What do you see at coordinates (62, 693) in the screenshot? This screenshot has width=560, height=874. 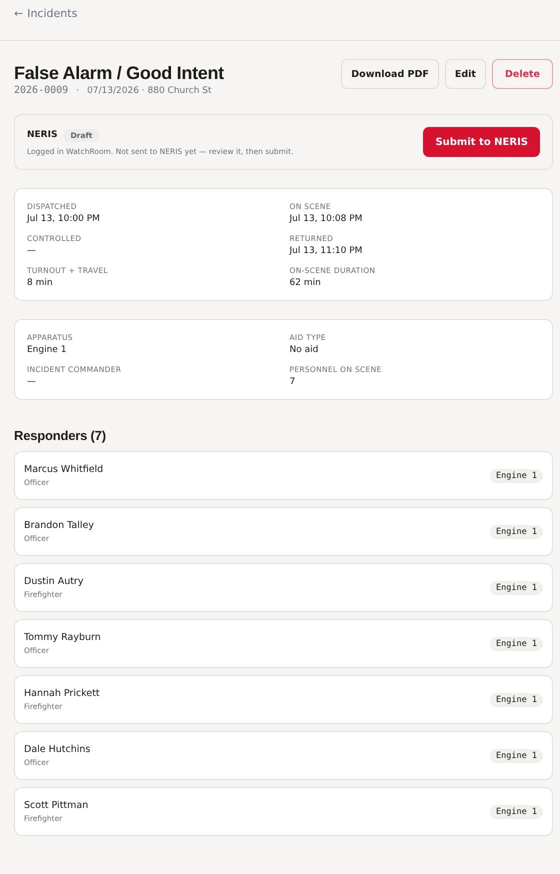 I see `responder-name: Hannah Prickett` at bounding box center [62, 693].